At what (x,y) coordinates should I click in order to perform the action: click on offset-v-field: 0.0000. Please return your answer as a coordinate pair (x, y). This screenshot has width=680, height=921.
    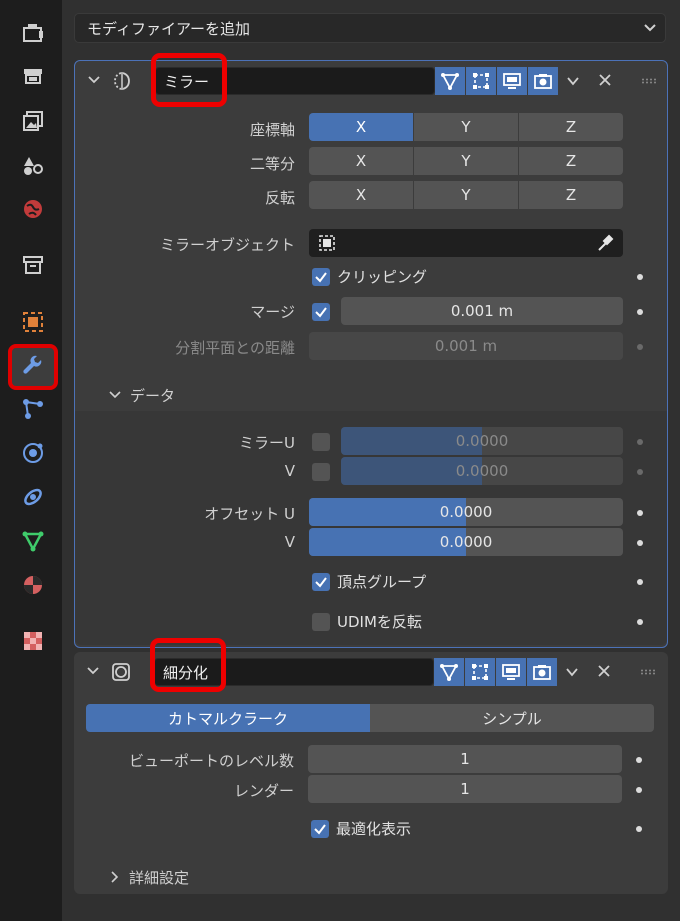
    Looking at the image, I should click on (466, 542).